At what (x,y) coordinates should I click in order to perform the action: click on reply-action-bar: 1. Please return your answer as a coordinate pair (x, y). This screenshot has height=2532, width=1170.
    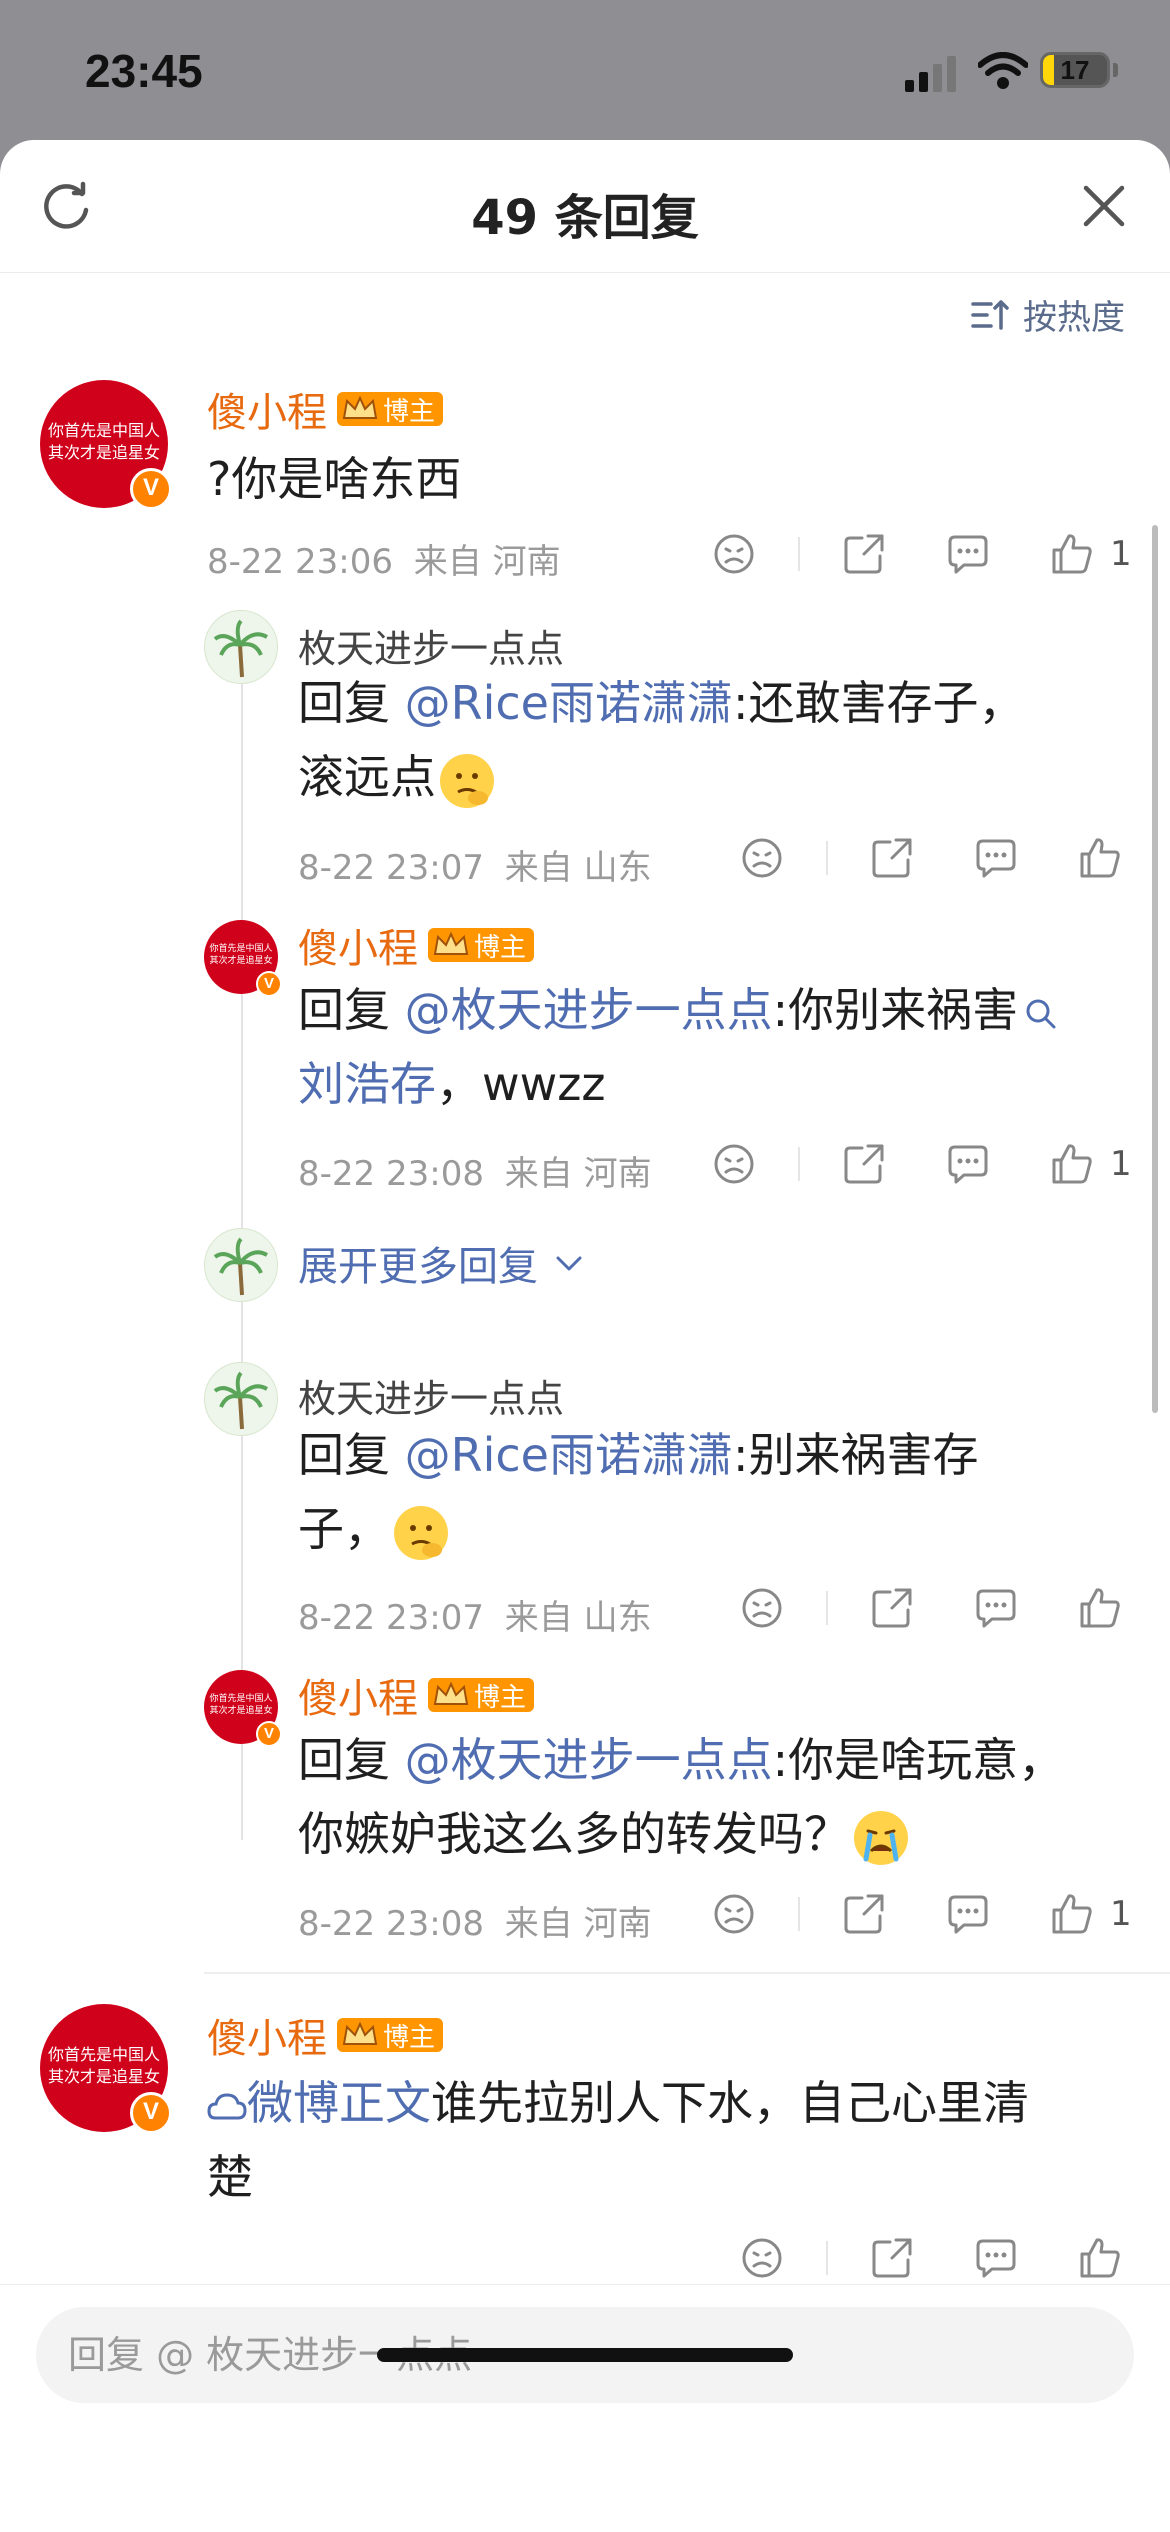
    Looking at the image, I should click on (921, 1914).